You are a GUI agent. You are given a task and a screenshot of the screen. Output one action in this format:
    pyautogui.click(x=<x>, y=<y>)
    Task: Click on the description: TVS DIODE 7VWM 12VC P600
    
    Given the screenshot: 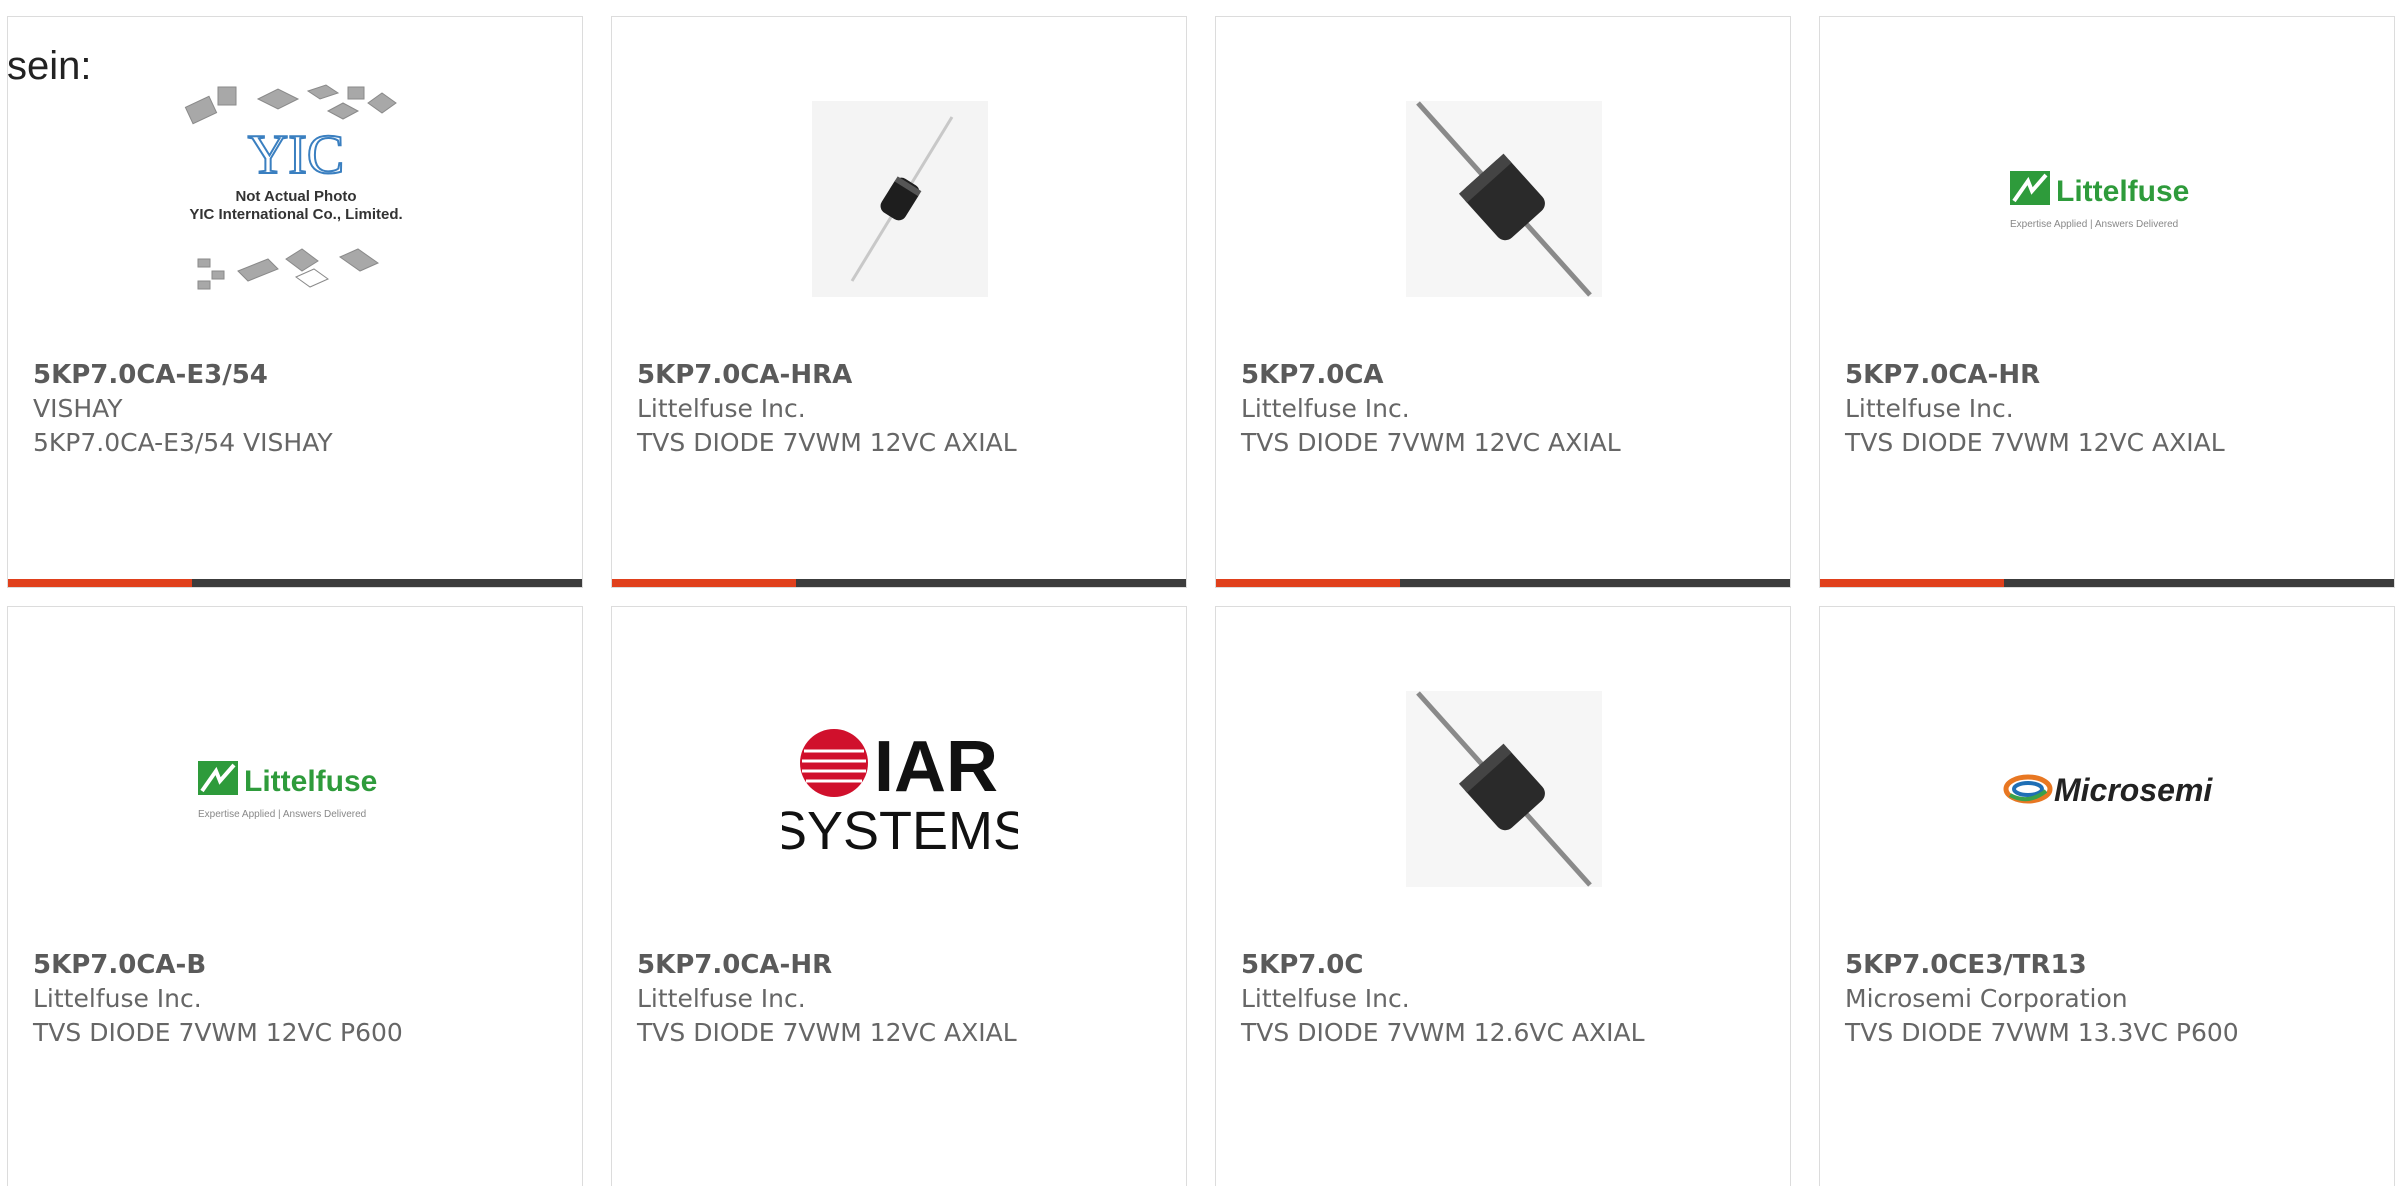 What is the action you would take?
    pyautogui.click(x=218, y=1032)
    